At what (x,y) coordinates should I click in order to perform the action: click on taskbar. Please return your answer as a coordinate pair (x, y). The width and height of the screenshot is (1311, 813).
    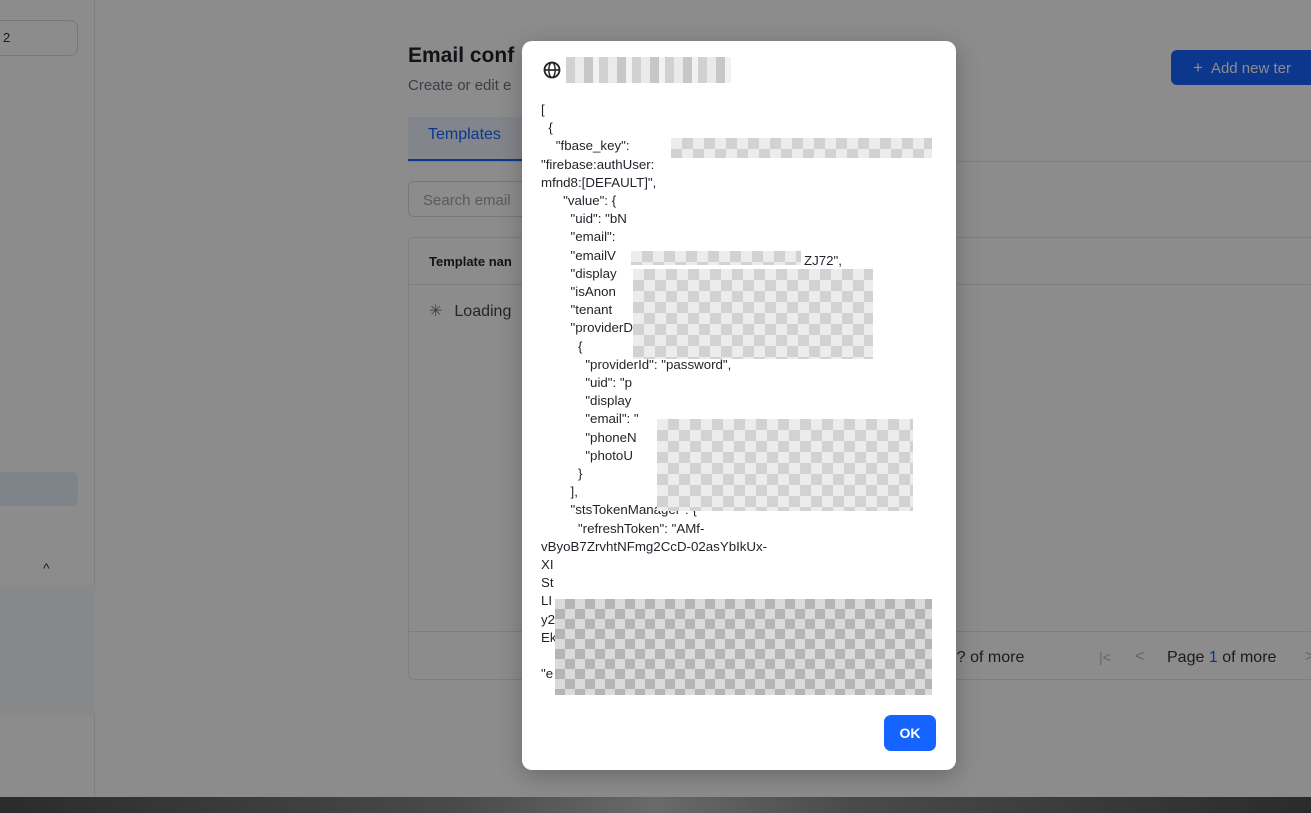
    Looking at the image, I should click on (655, 805).